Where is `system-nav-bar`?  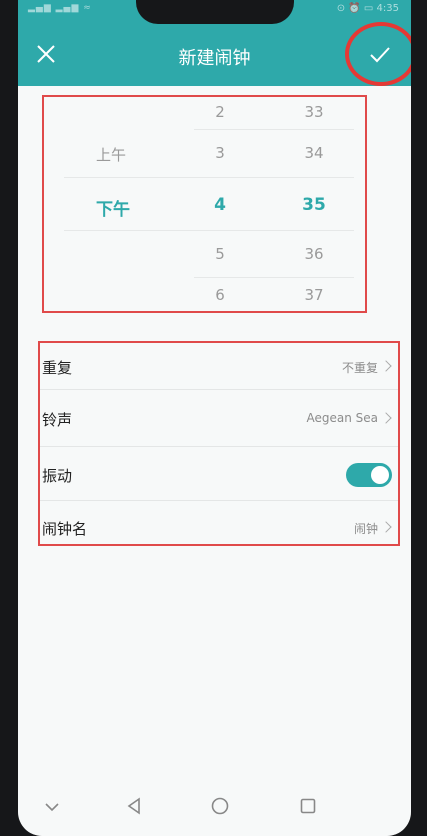 system-nav-bar is located at coordinates (214, 809).